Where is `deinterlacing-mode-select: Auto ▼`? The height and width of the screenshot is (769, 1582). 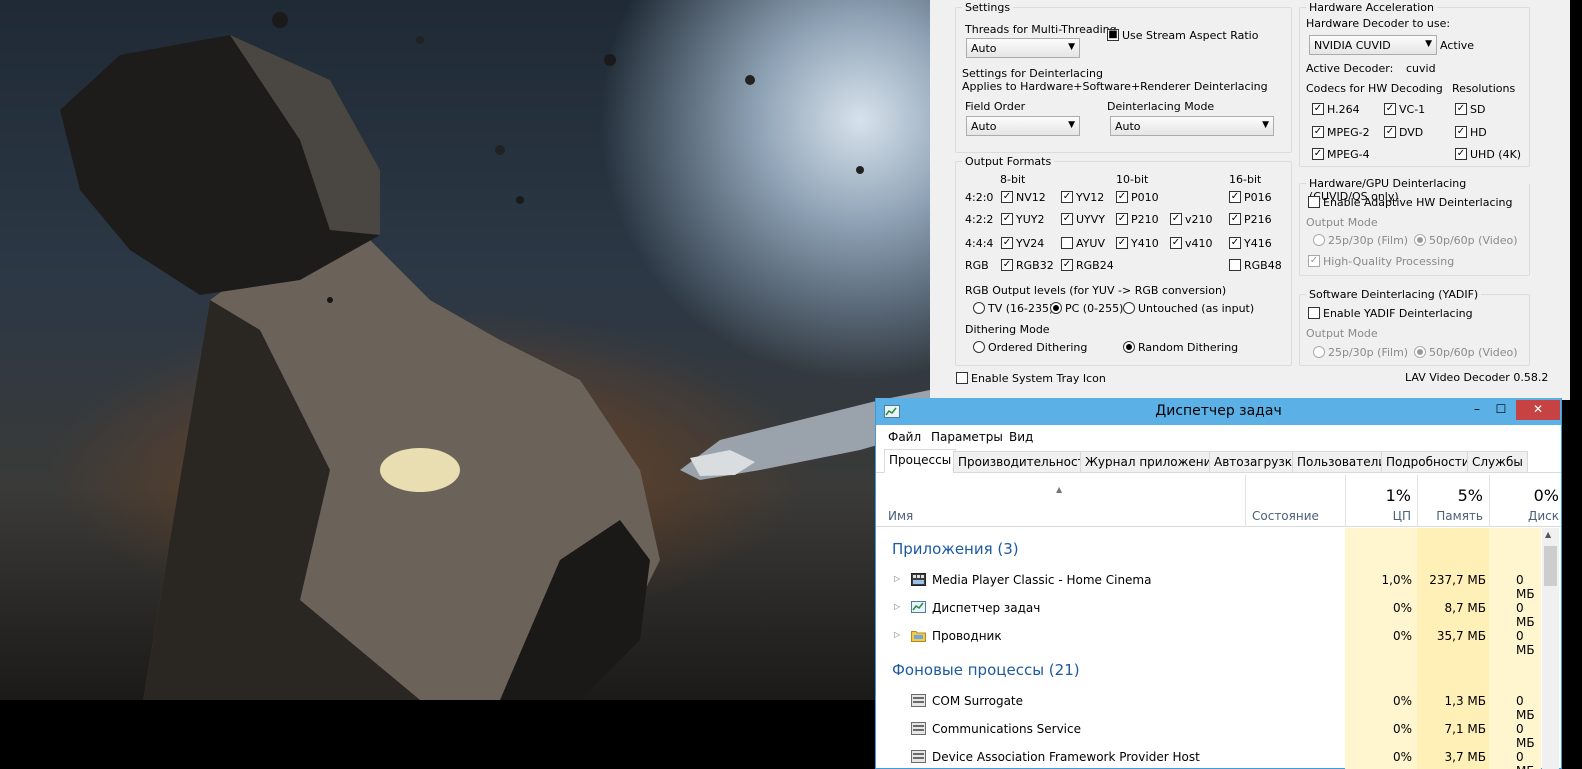
deinterlacing-mode-select: Auto ▼ is located at coordinates (1192, 126).